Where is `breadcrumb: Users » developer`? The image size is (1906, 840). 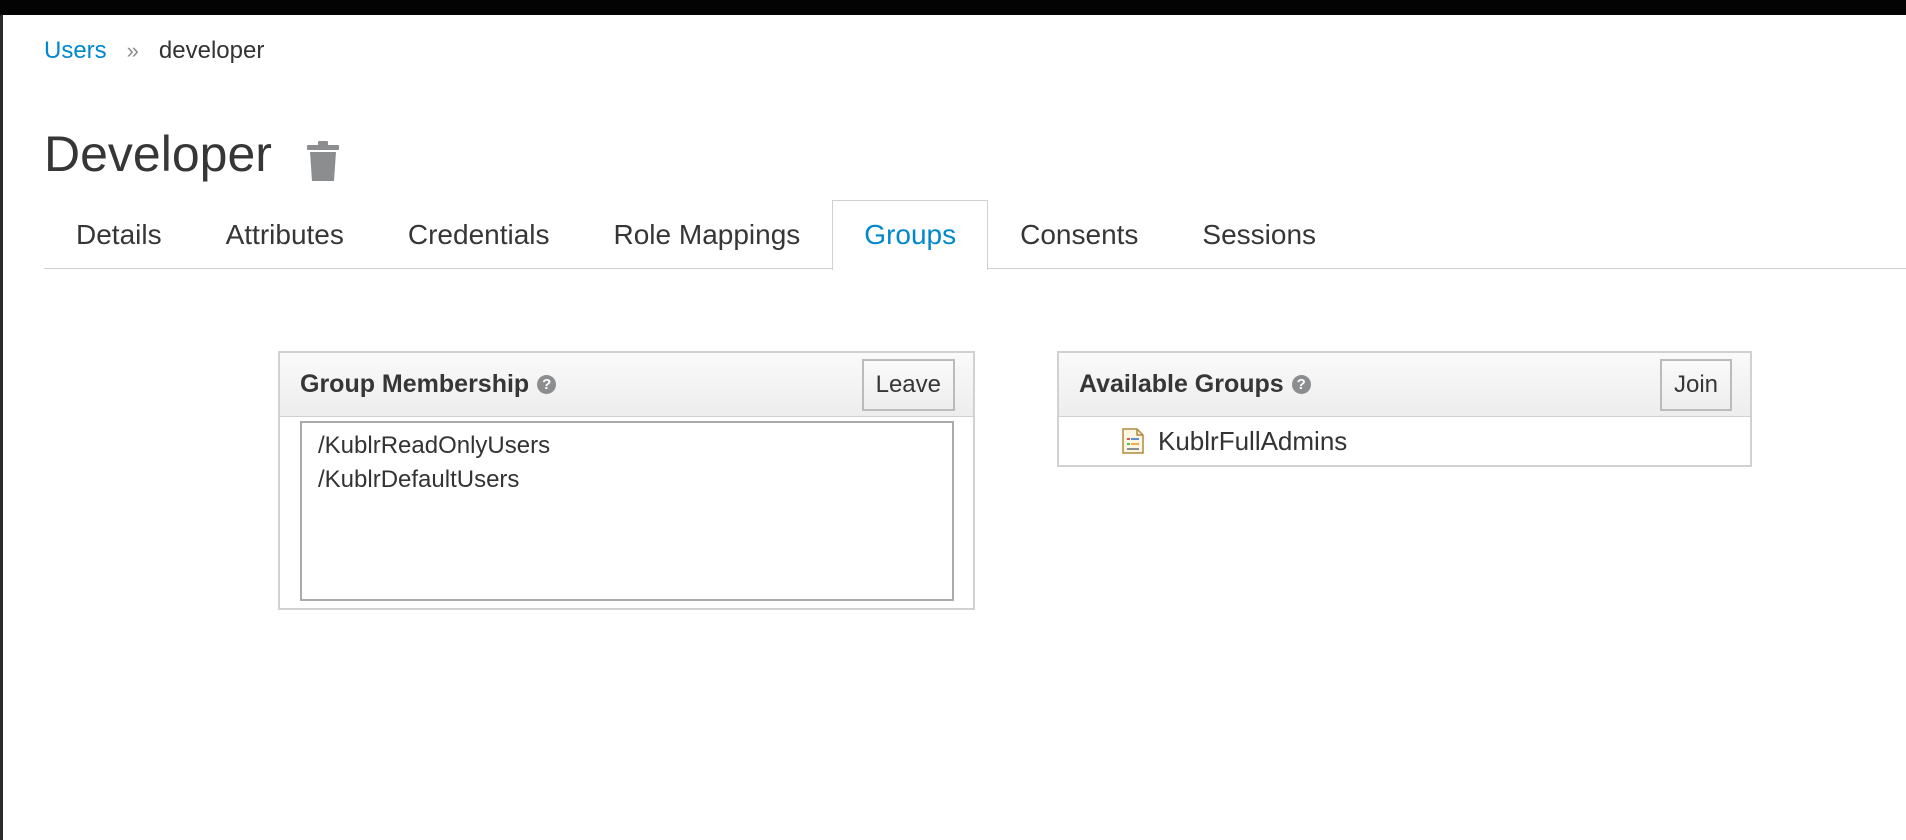
breadcrumb: Users » developer is located at coordinates (154, 51).